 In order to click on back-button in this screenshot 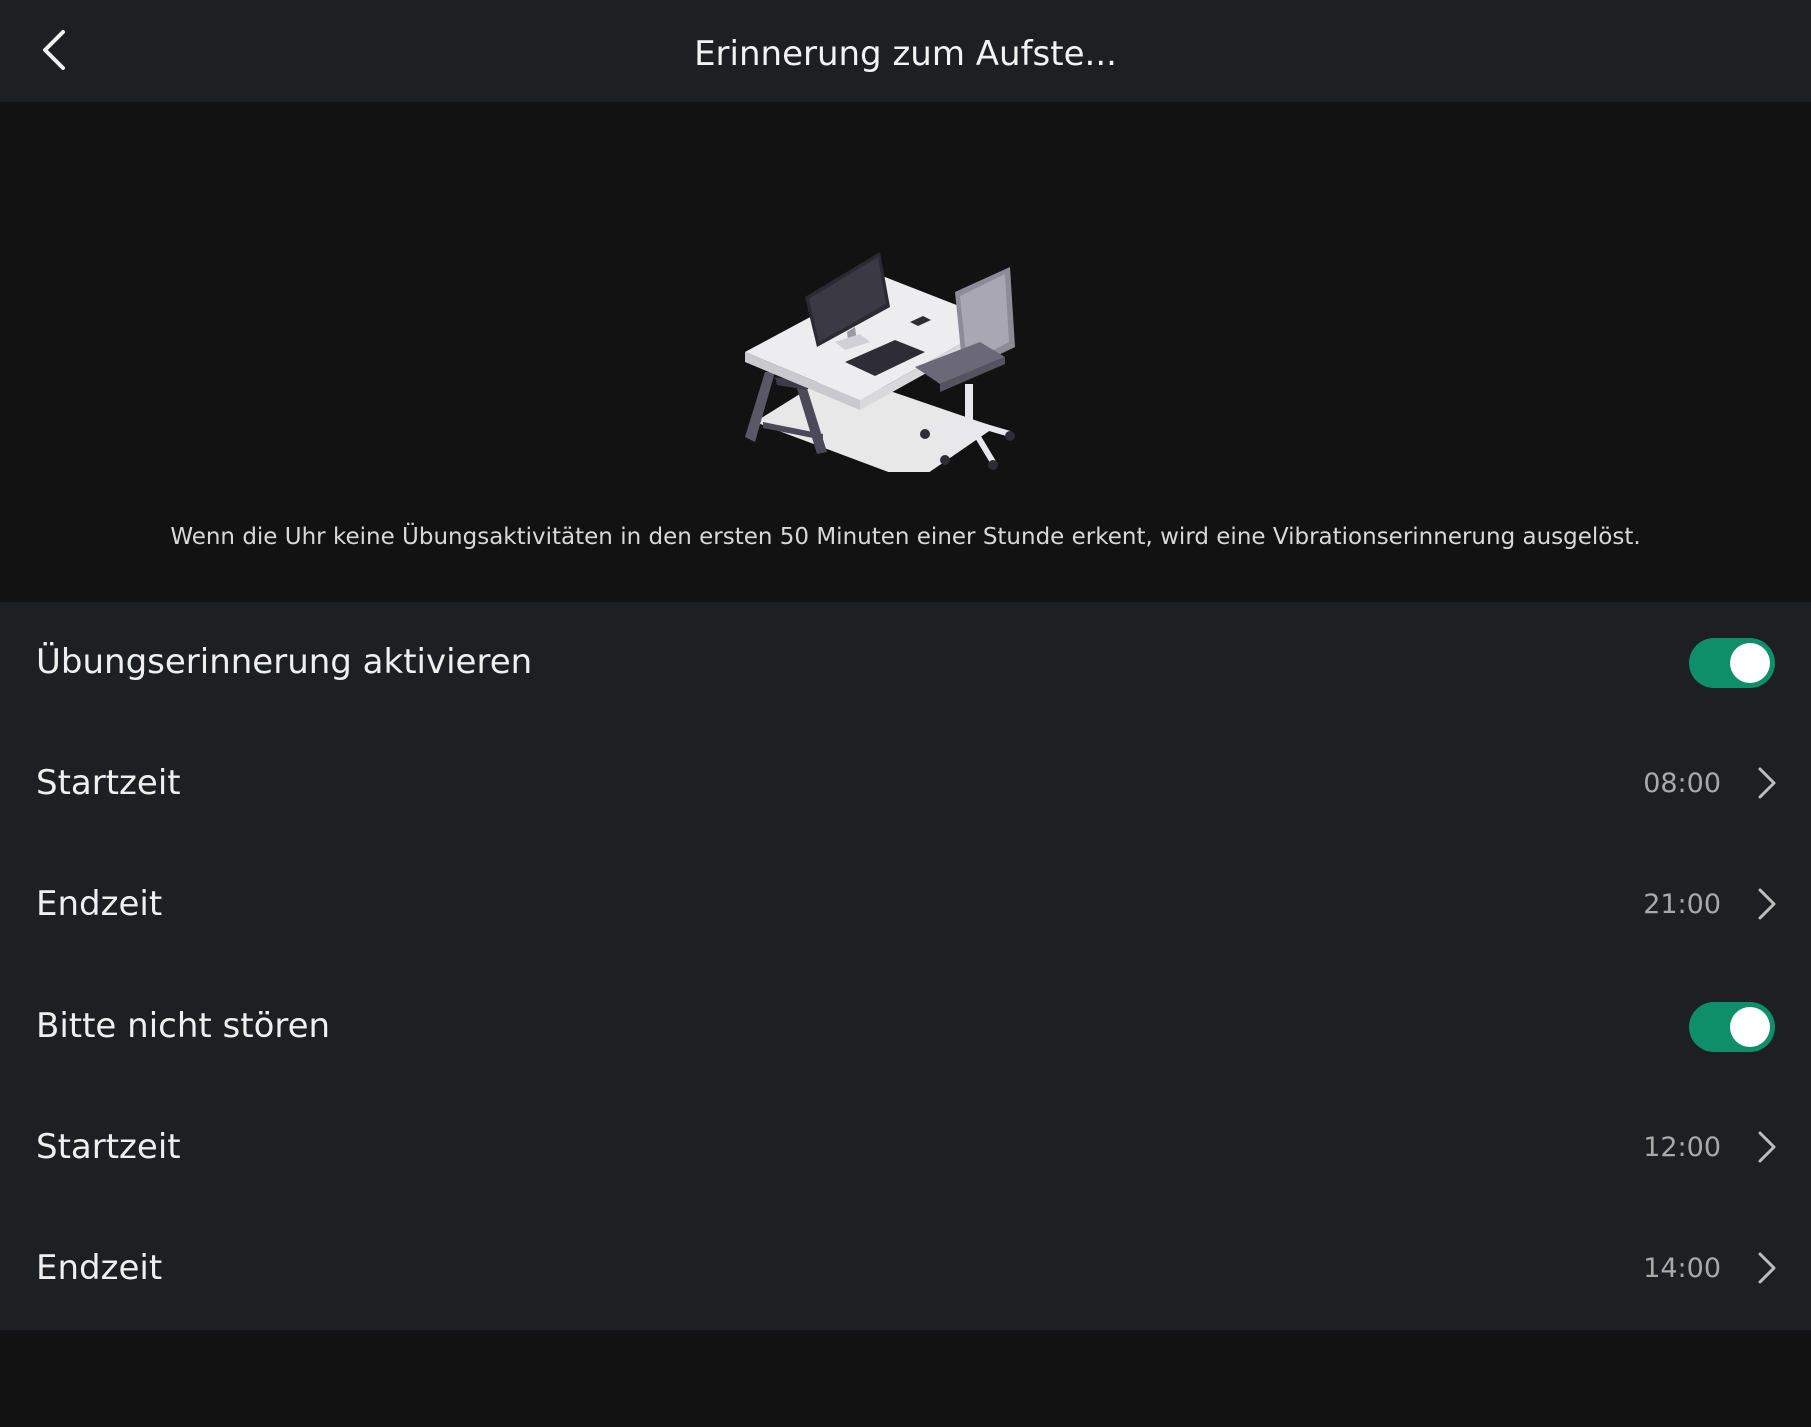, I will do `click(54, 50)`.